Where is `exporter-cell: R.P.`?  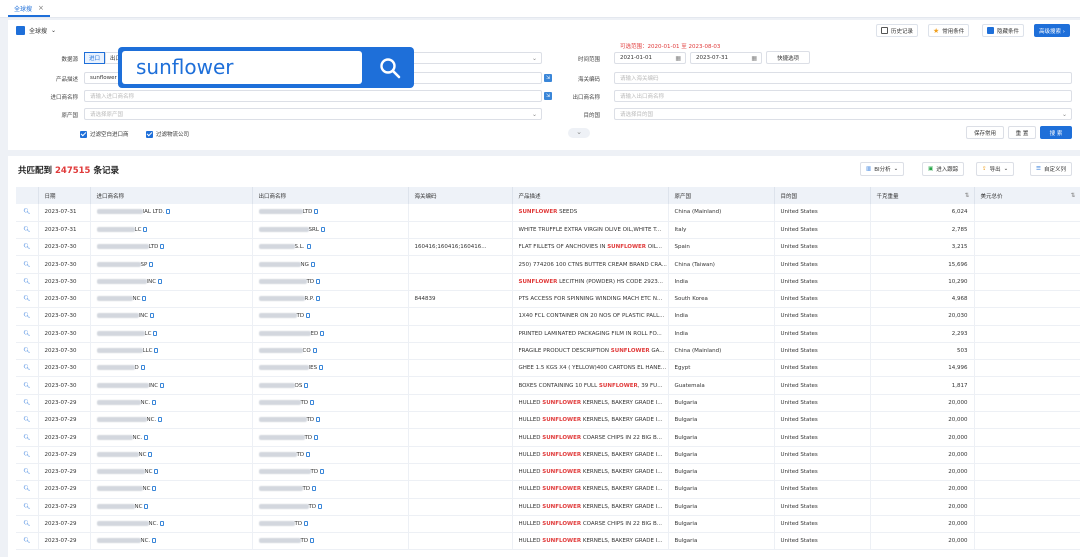 exporter-cell: R.P. is located at coordinates (330, 299).